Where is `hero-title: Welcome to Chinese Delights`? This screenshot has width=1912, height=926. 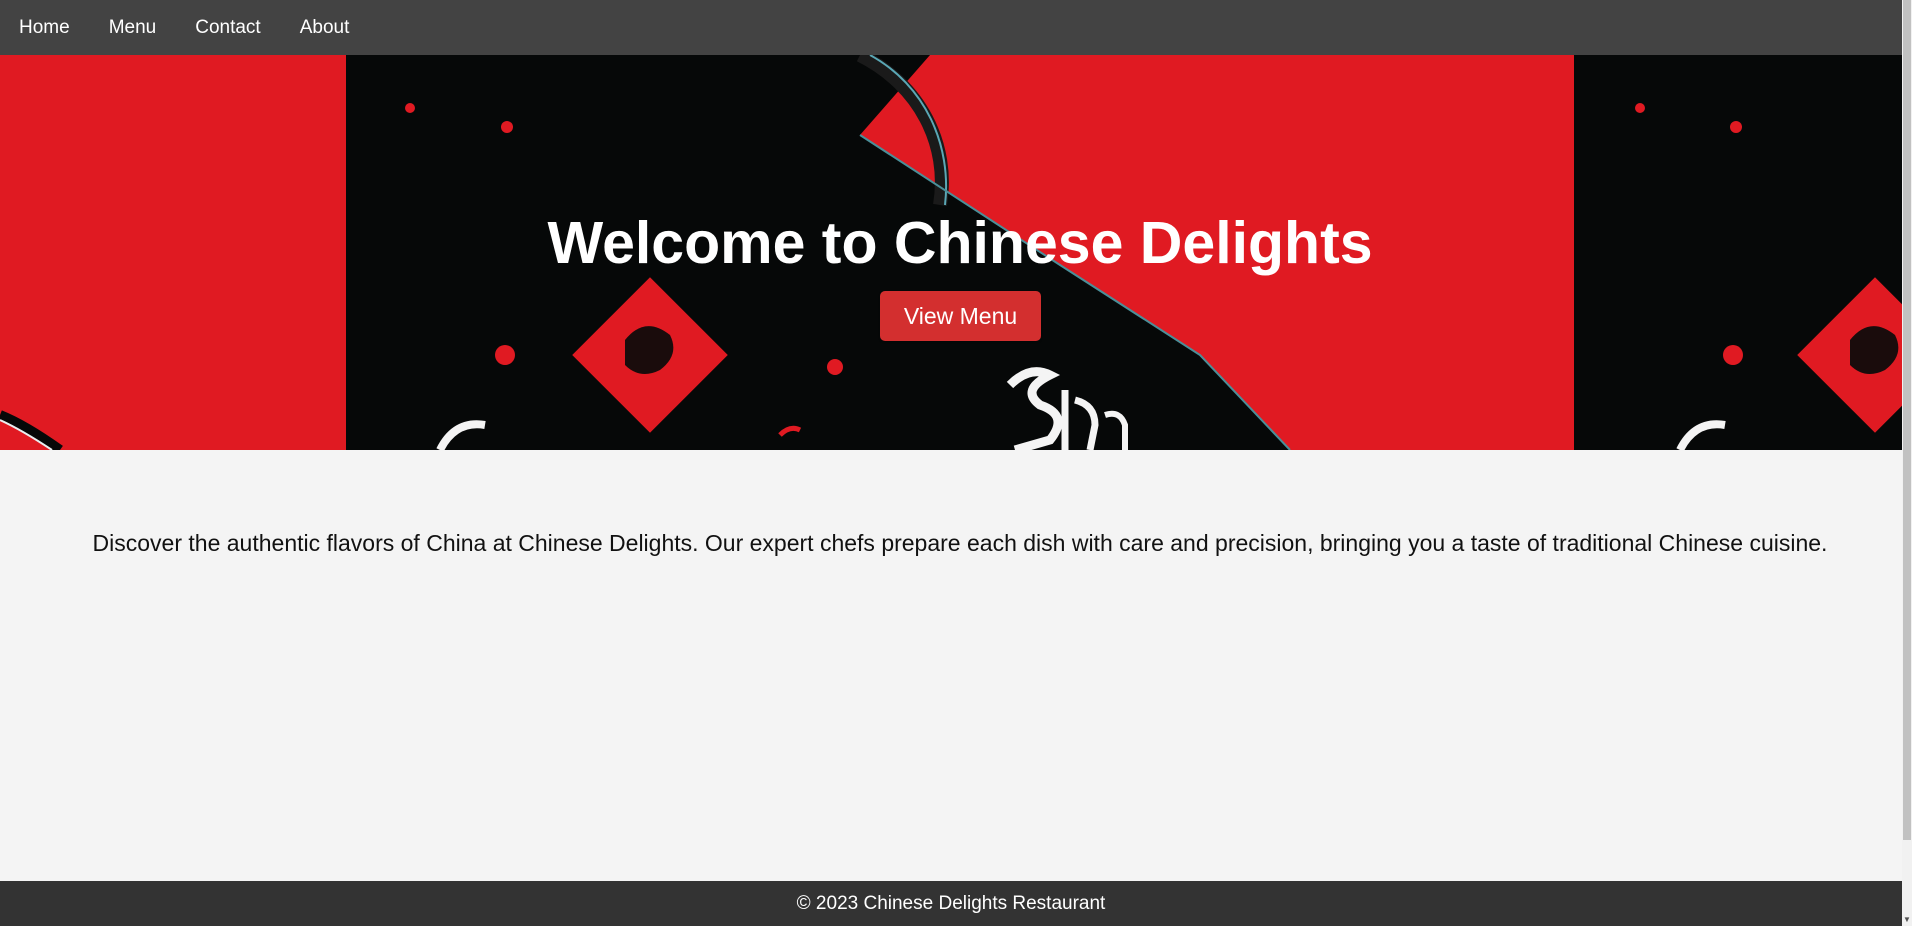 hero-title: Welcome to Chinese Delights is located at coordinates (960, 243).